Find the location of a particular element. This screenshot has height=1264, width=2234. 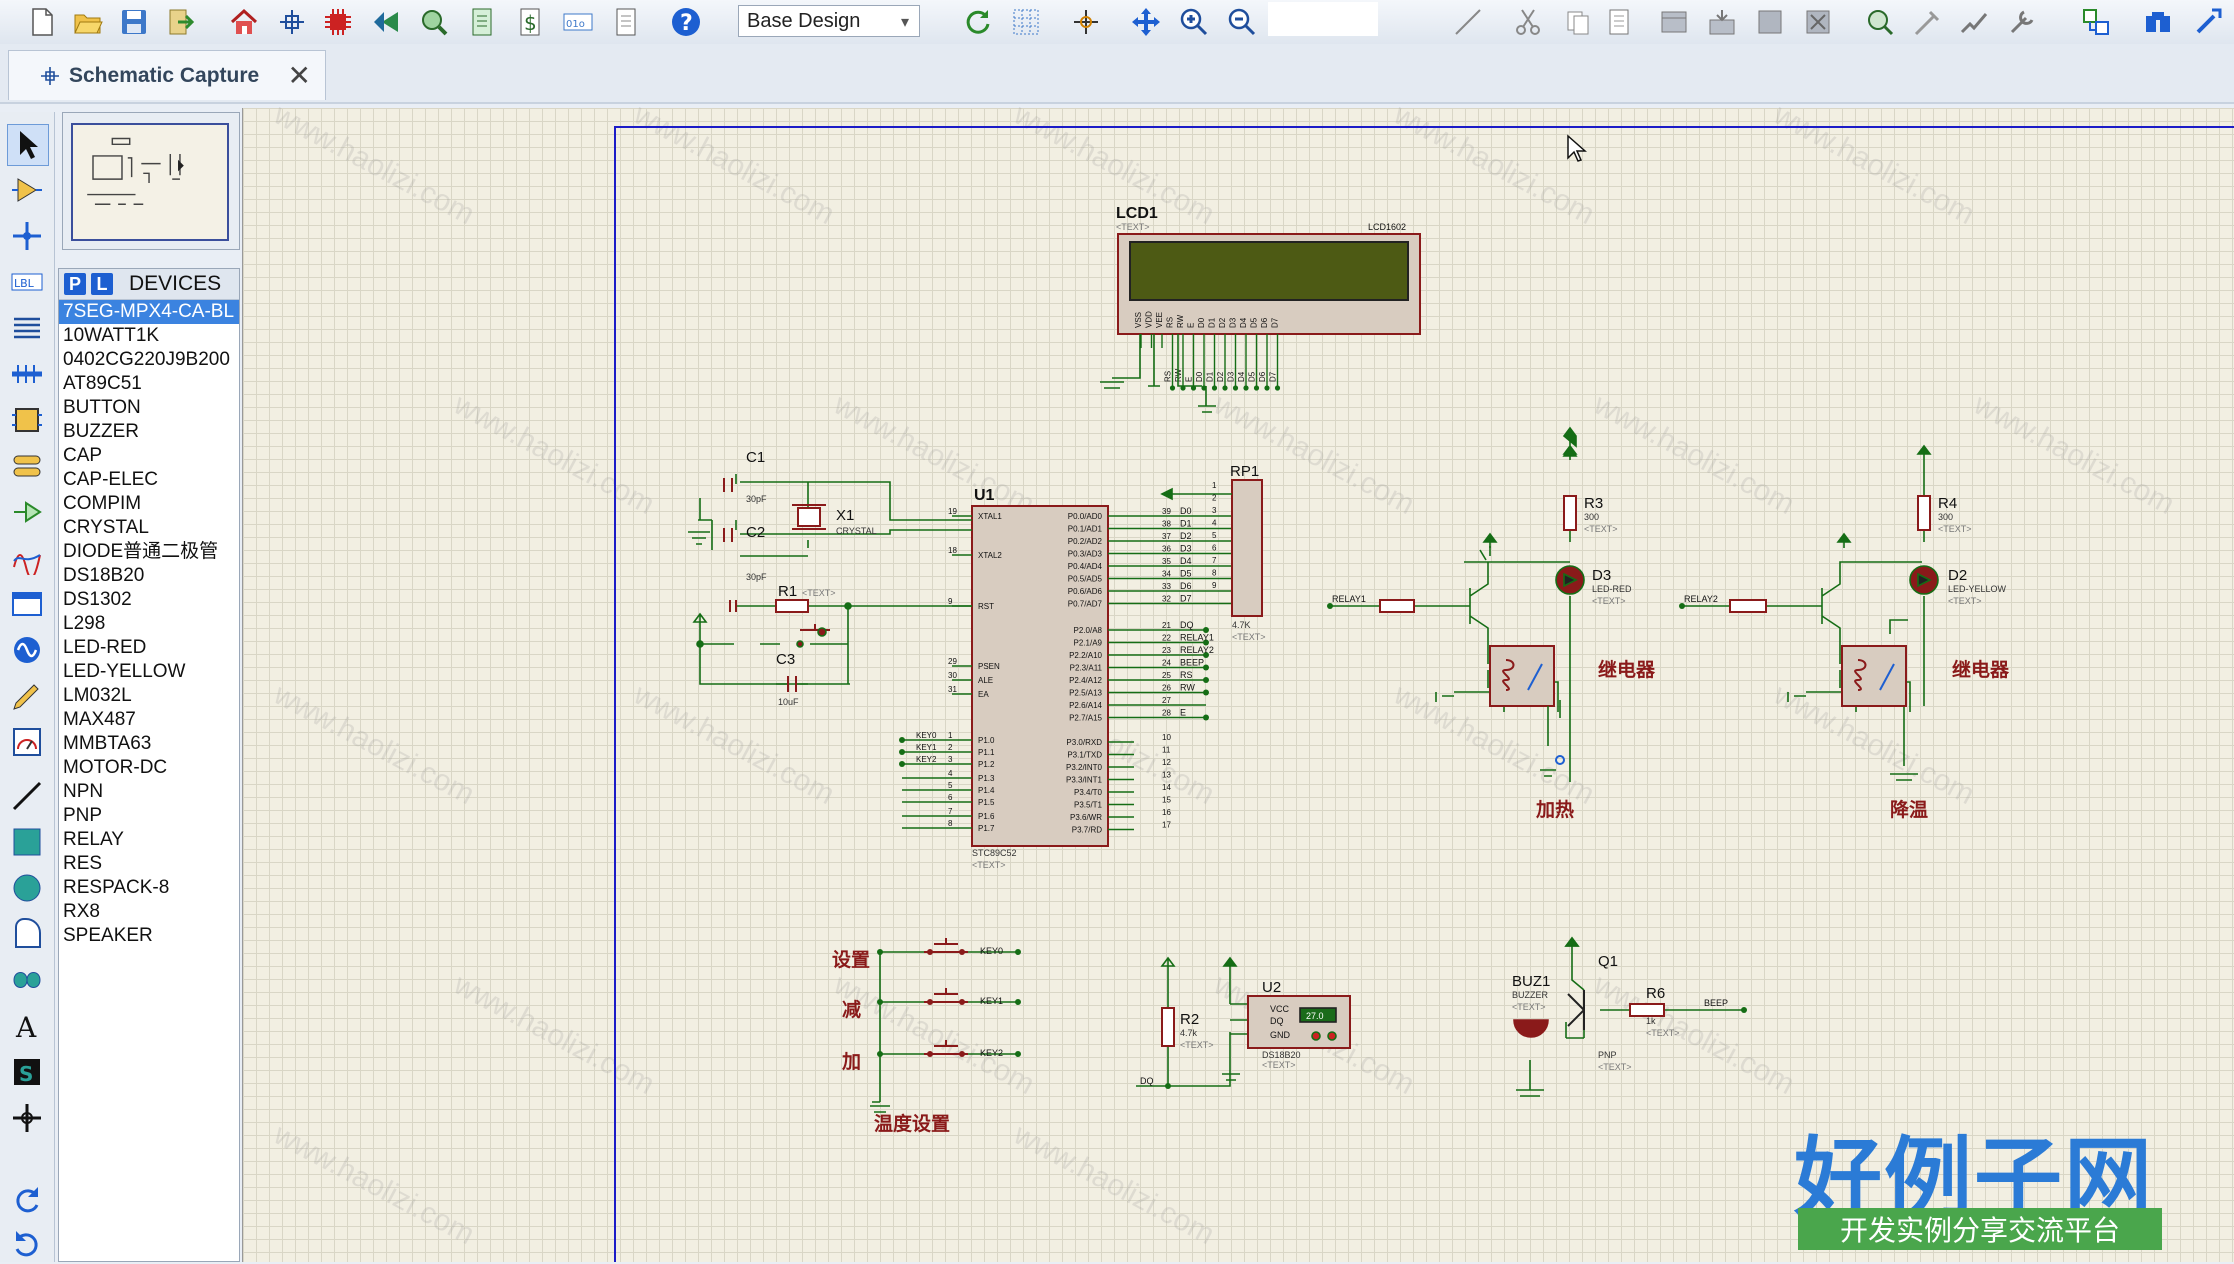

mcu-pin-number: 30 is located at coordinates (952, 675).